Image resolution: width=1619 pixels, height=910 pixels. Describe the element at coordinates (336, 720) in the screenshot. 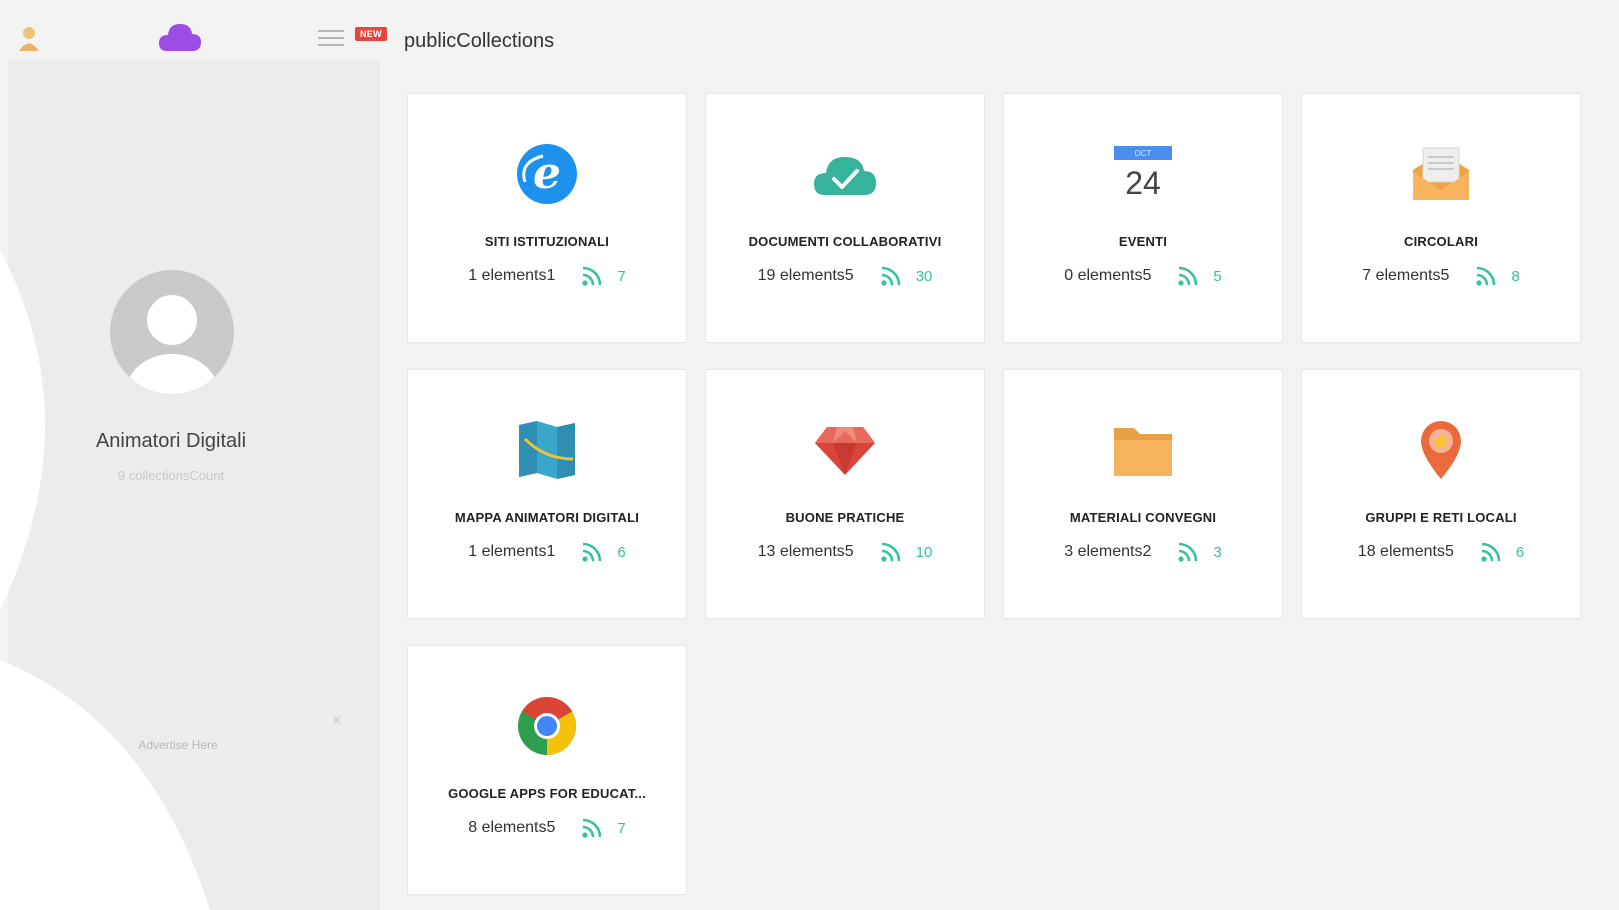

I see `ad-close-button: ×` at that location.